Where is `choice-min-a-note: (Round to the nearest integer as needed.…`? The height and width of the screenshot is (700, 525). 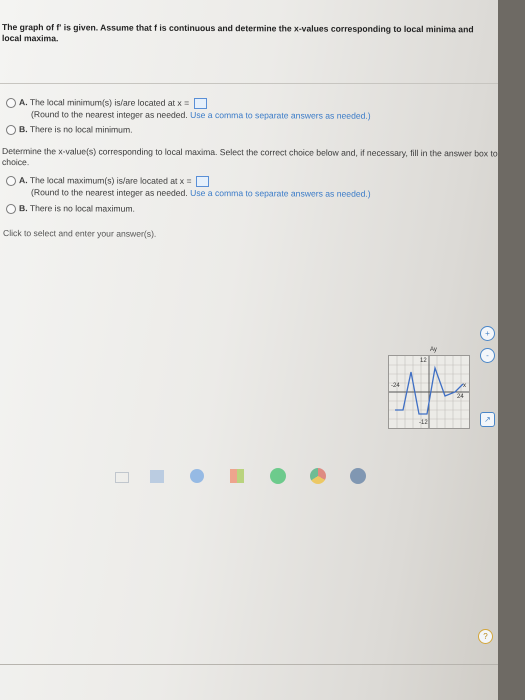
choice-min-a-note: (Round to the nearest integer as needed.… is located at coordinates (201, 115).